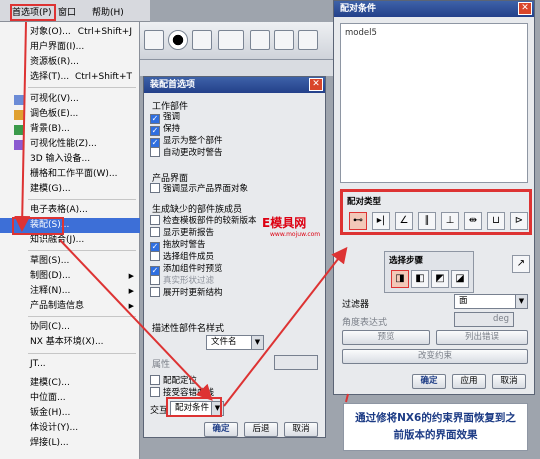 This screenshot has height=459, width=540. I want to click on arrow-panel-to-note, so click(347, 398).